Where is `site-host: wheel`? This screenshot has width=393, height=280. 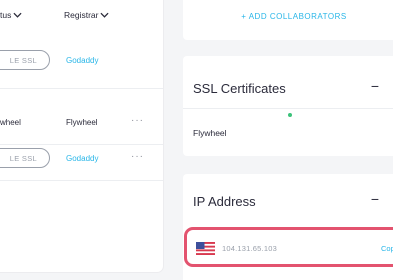 site-host: wheel is located at coordinates (10, 122).